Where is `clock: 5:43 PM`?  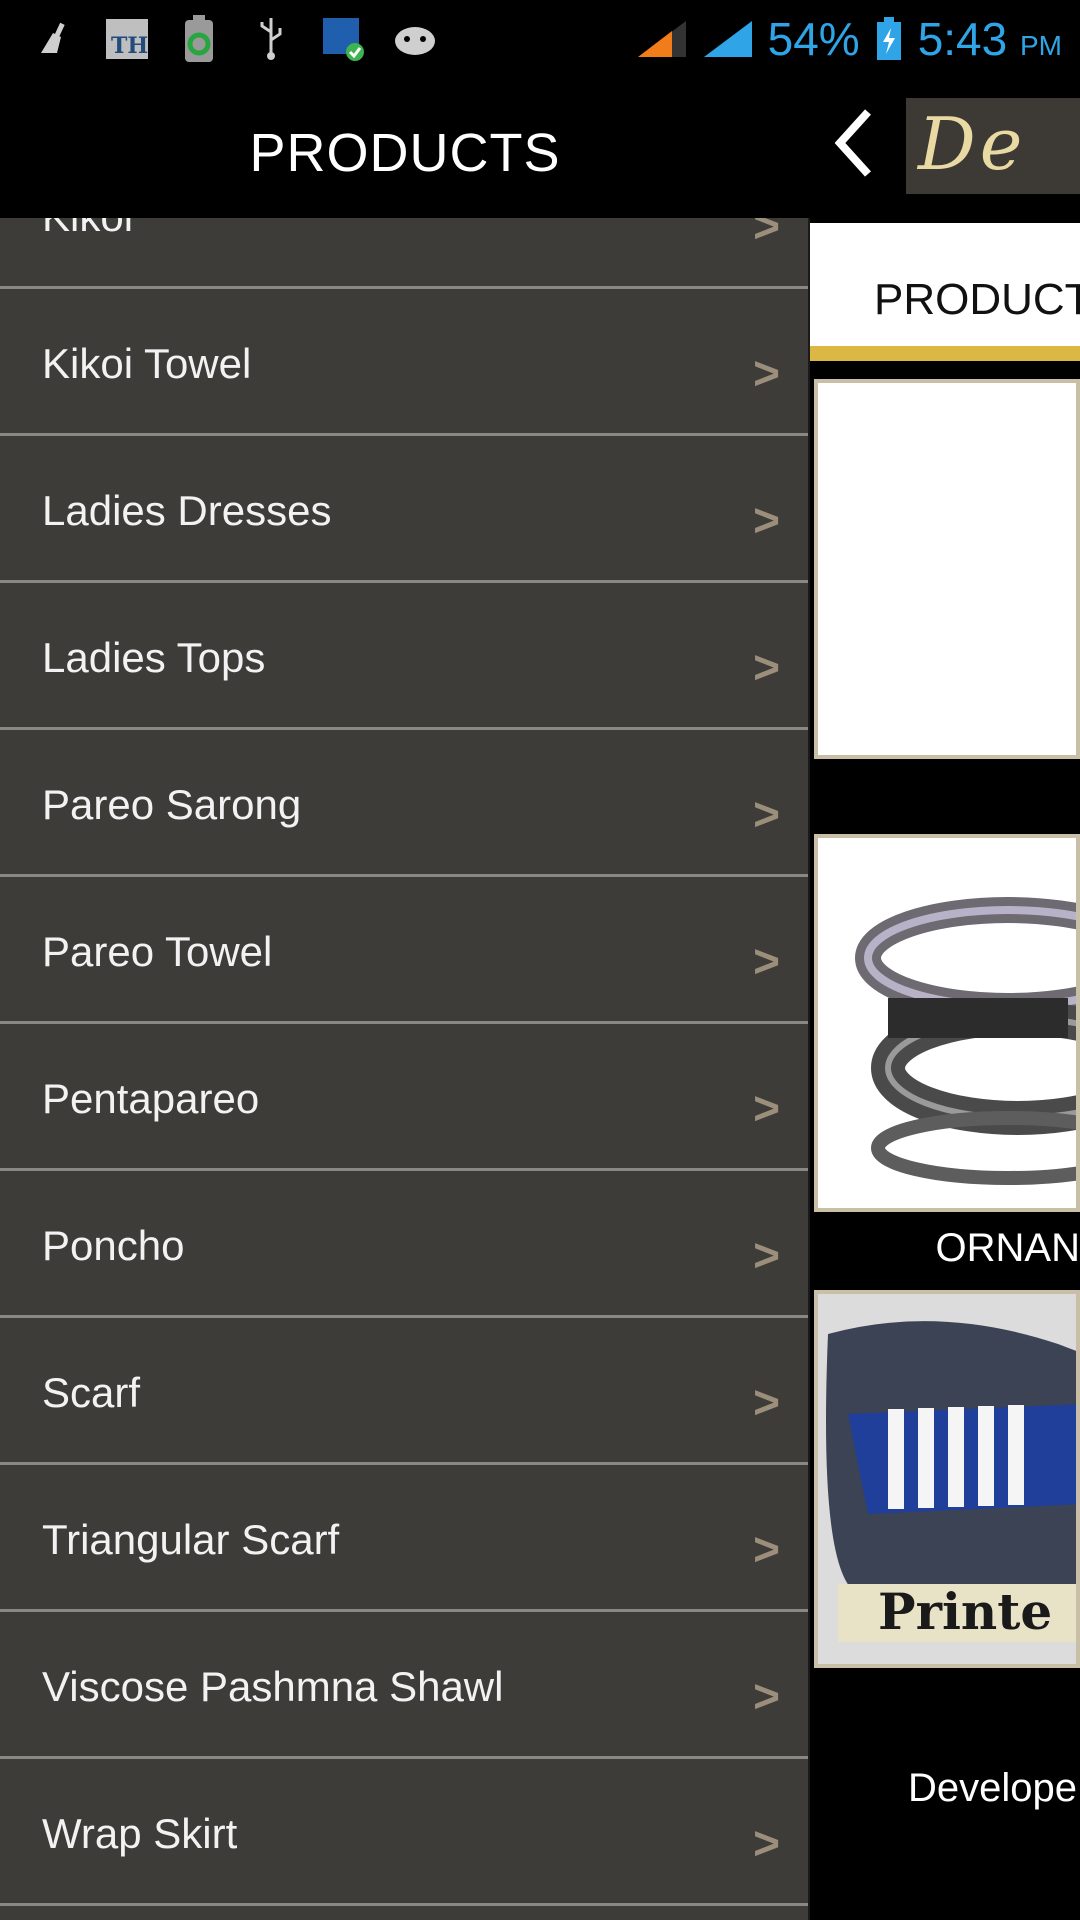
clock: 5:43 PM is located at coordinates (990, 39).